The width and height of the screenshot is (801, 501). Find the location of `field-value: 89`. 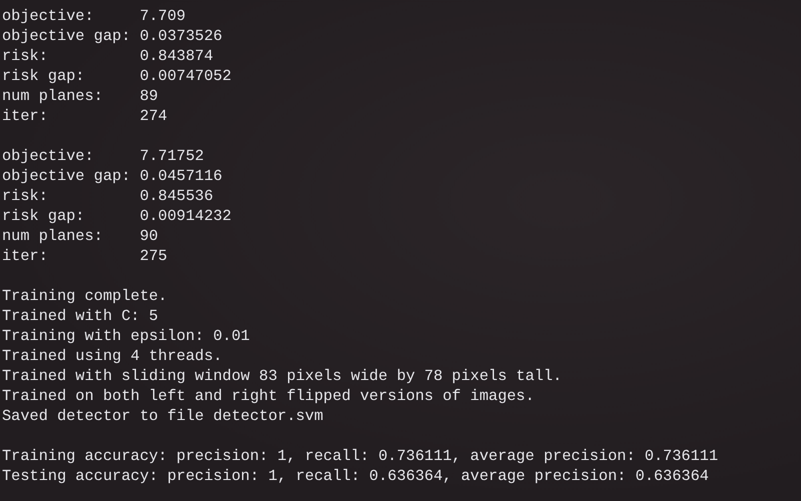

field-value: 89 is located at coordinates (149, 96).